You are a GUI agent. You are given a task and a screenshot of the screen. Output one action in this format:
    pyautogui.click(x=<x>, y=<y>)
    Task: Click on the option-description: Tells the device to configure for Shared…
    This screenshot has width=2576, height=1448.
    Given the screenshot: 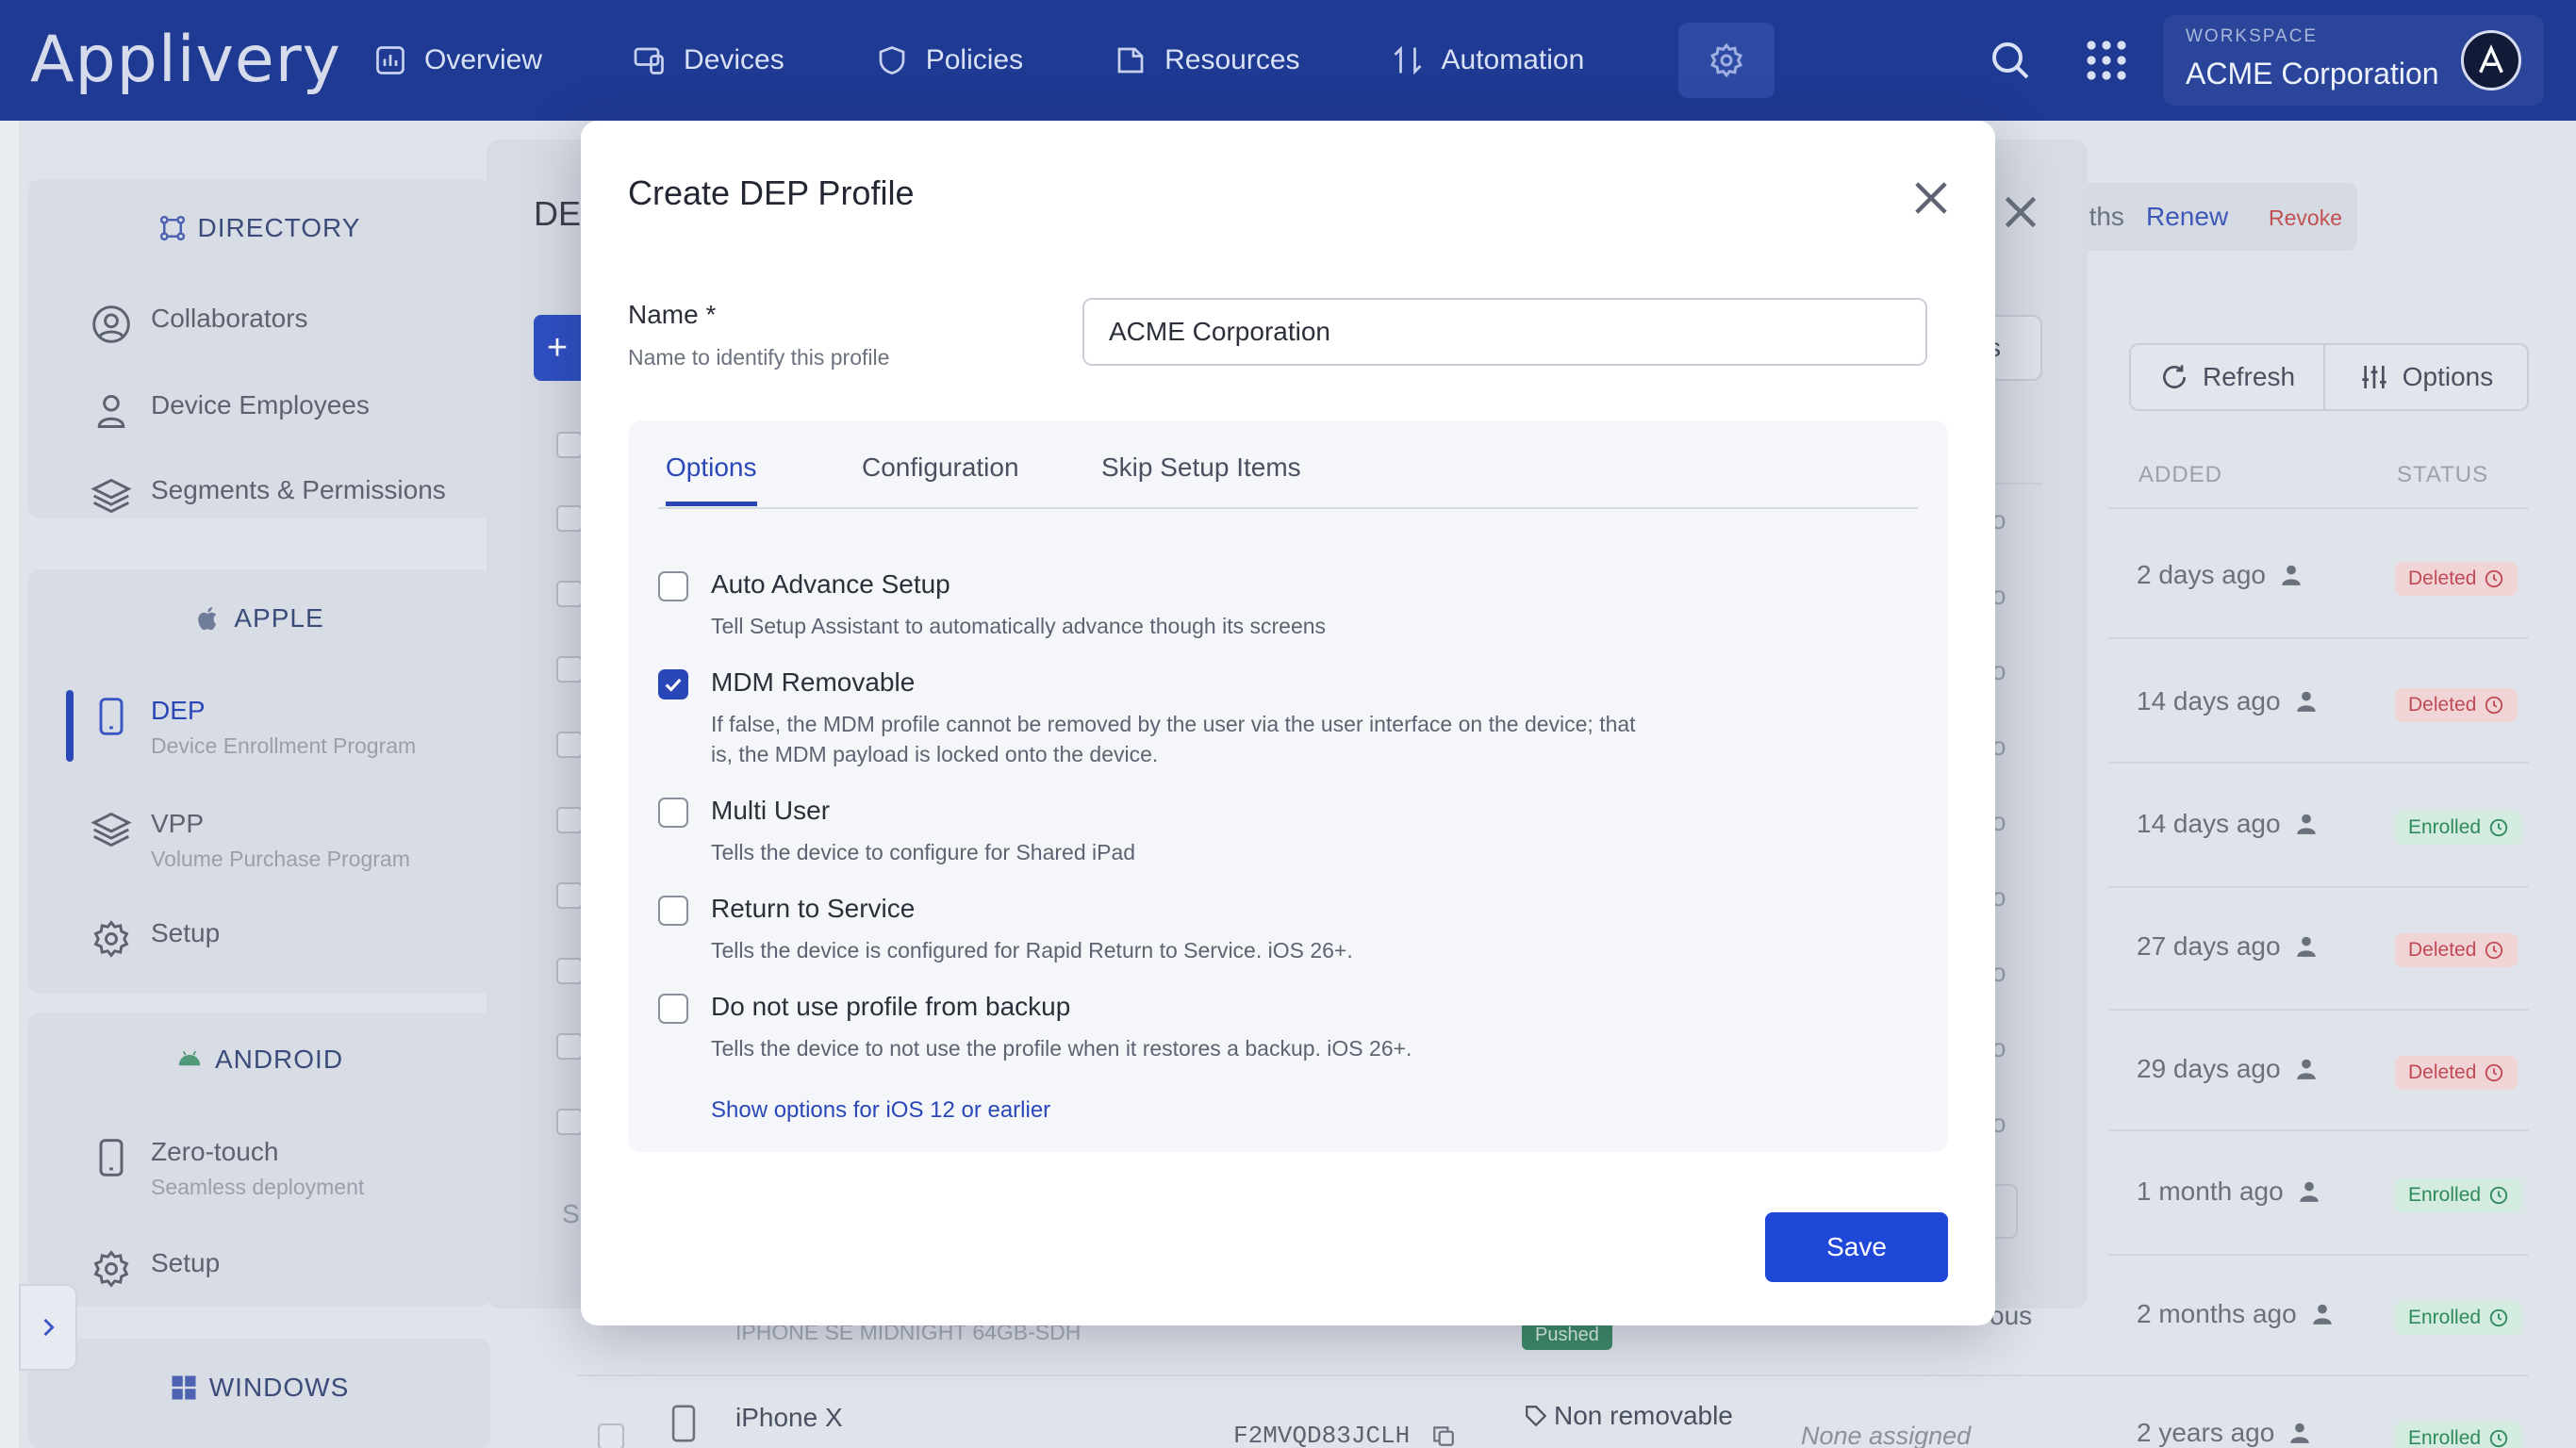 What is the action you would take?
    pyautogui.click(x=923, y=852)
    